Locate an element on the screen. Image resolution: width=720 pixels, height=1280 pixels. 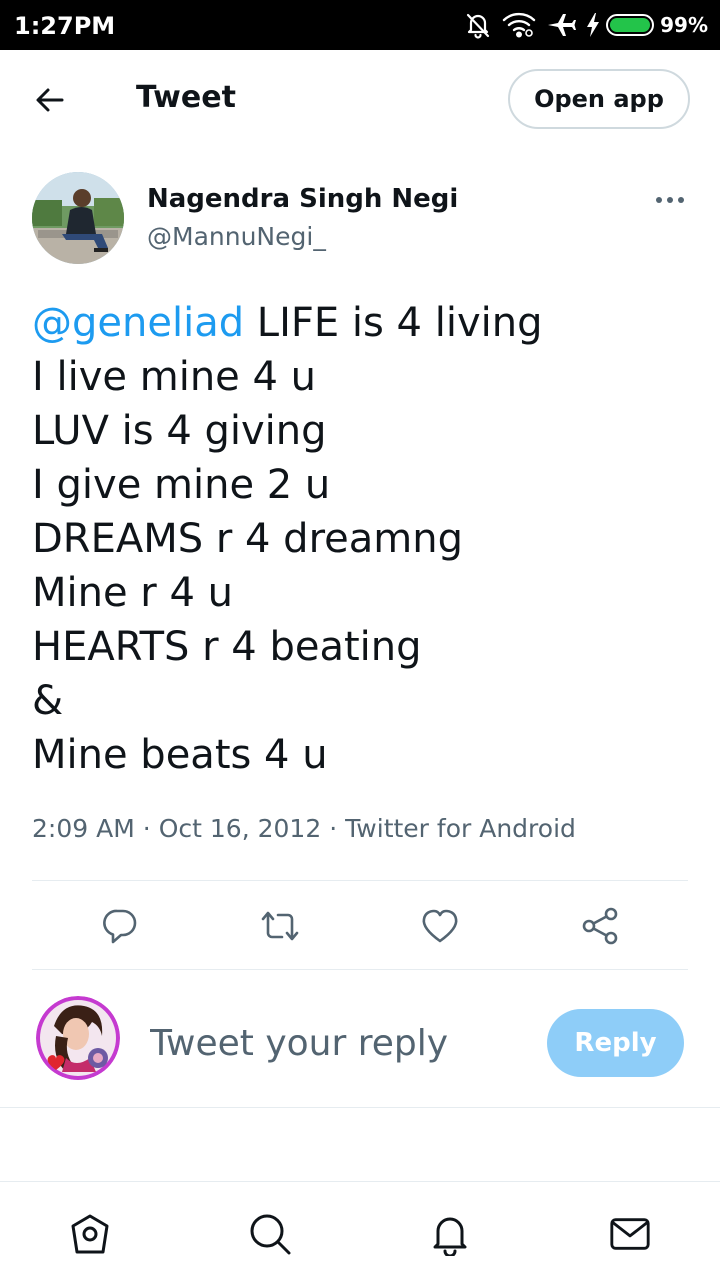
home-icon is located at coordinates (90, 1234).